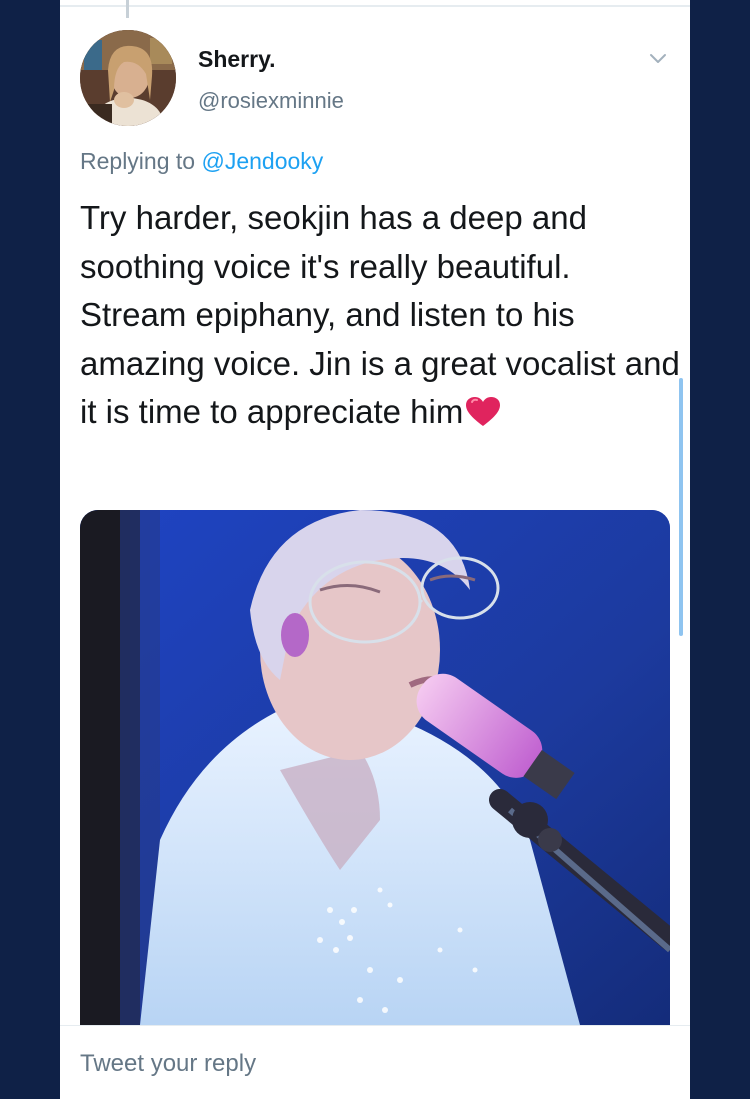  What do you see at coordinates (483, 409) in the screenshot?
I see `heart-emoji-icon` at bounding box center [483, 409].